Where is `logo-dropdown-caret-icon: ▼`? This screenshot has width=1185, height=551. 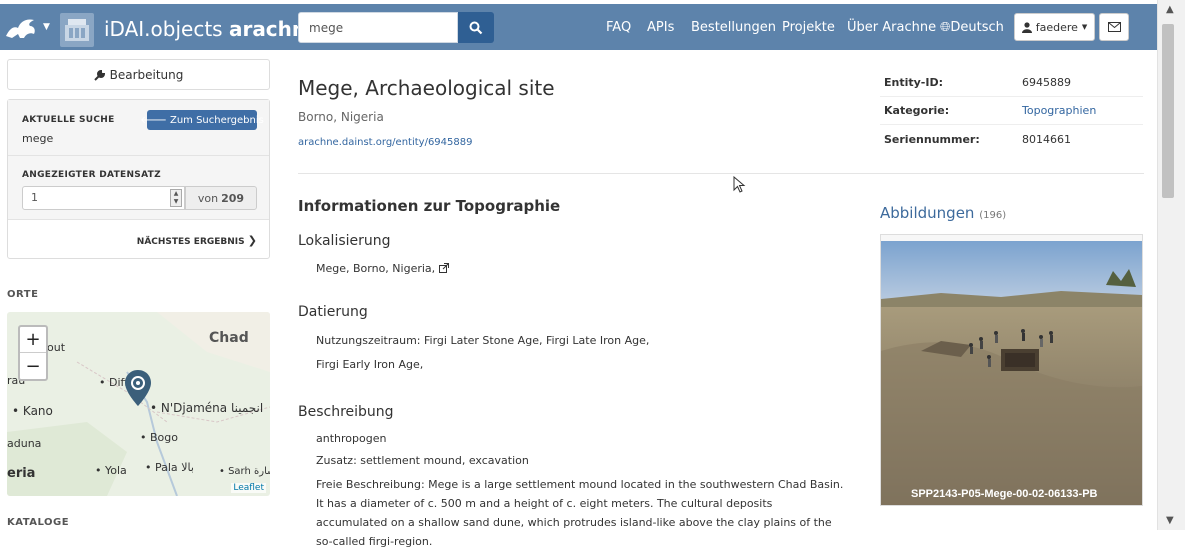 logo-dropdown-caret-icon: ▼ is located at coordinates (46, 27).